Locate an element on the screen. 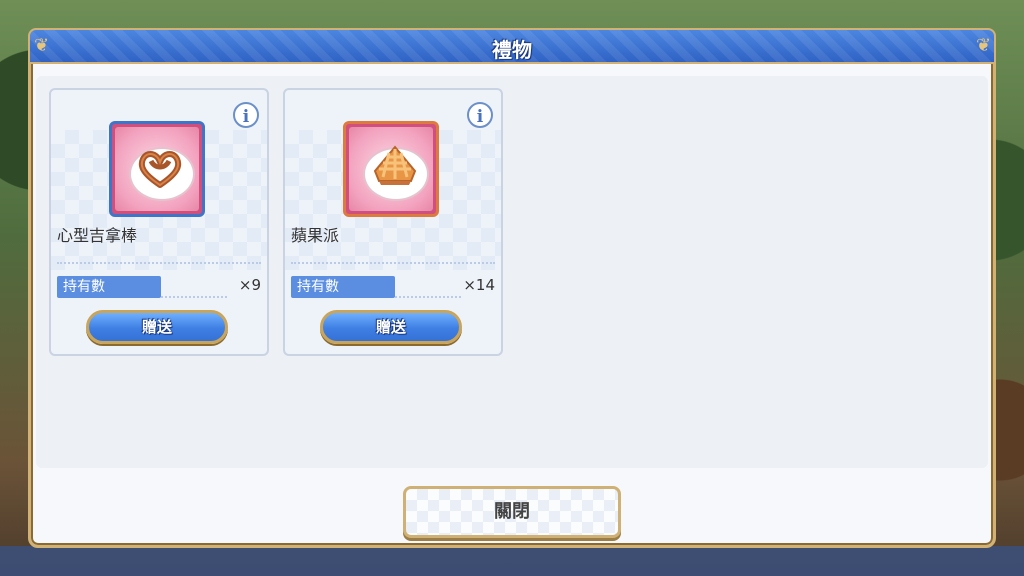  owned-count-value: ×14 is located at coordinates (479, 285).